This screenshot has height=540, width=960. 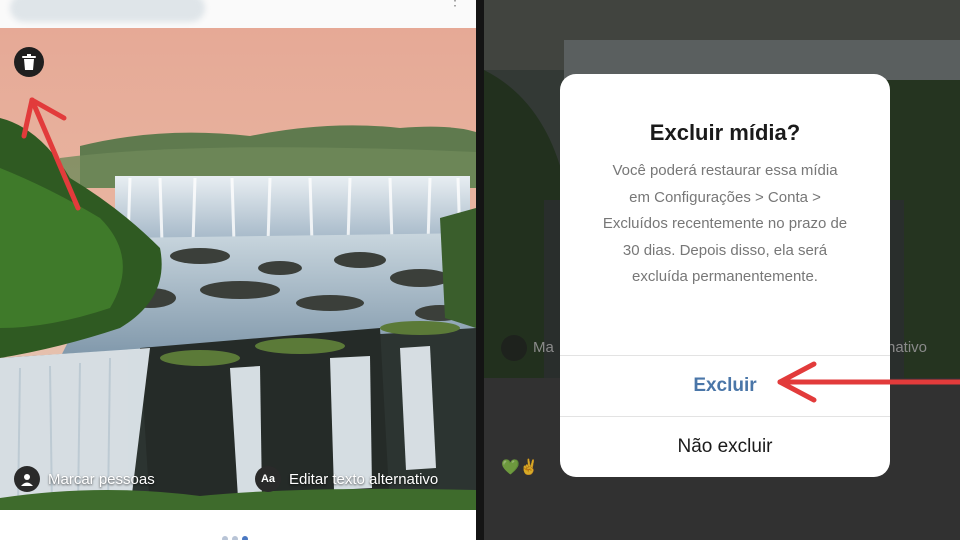 I want to click on text-icon: Aa, so click(x=268, y=479).